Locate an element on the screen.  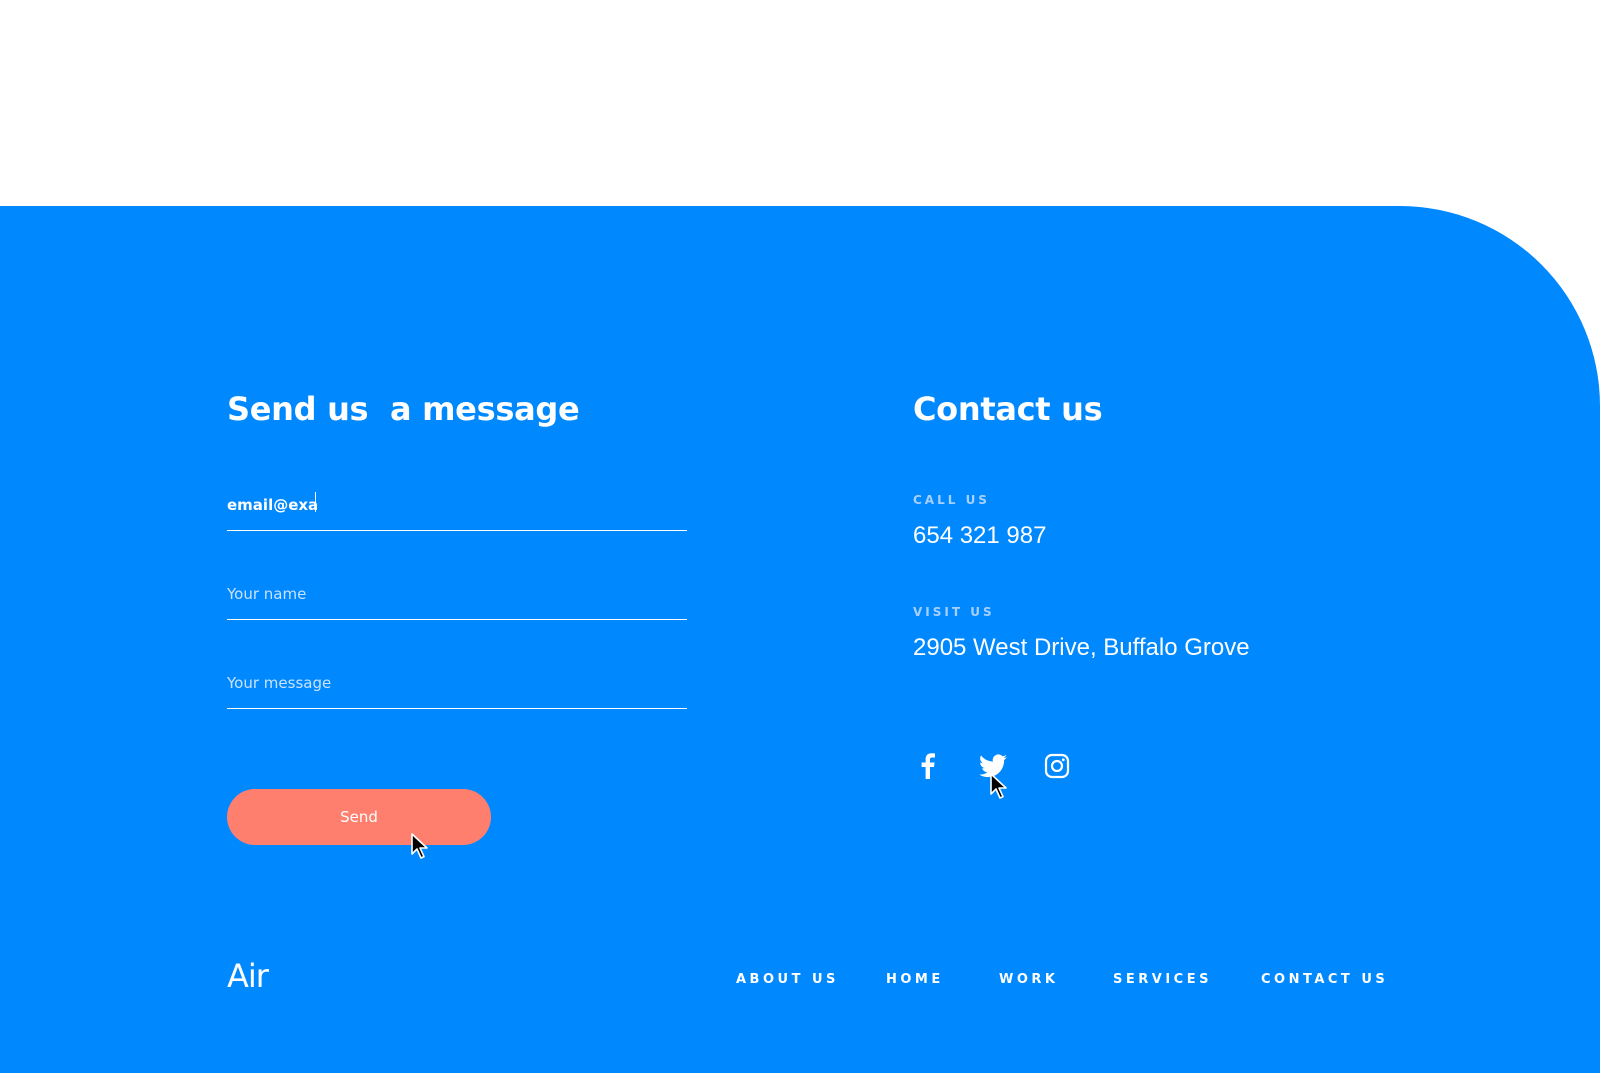
facebook-link is located at coordinates (928, 766).